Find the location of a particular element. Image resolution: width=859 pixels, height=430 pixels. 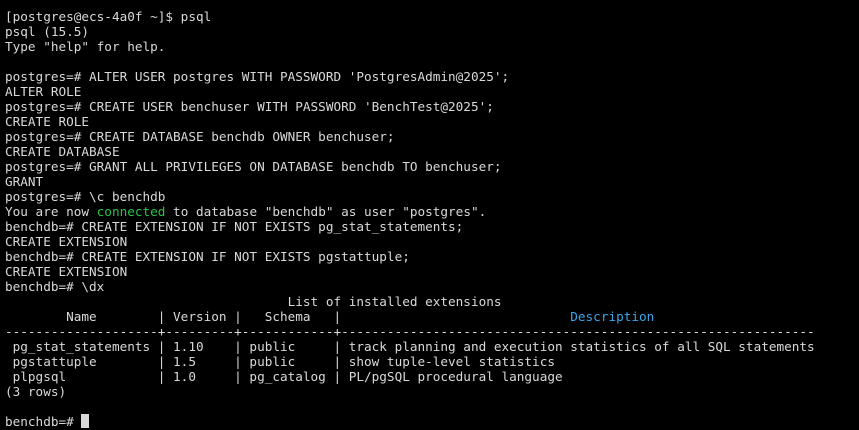

table-title: List of installed extensions is located at coordinates (253, 301).